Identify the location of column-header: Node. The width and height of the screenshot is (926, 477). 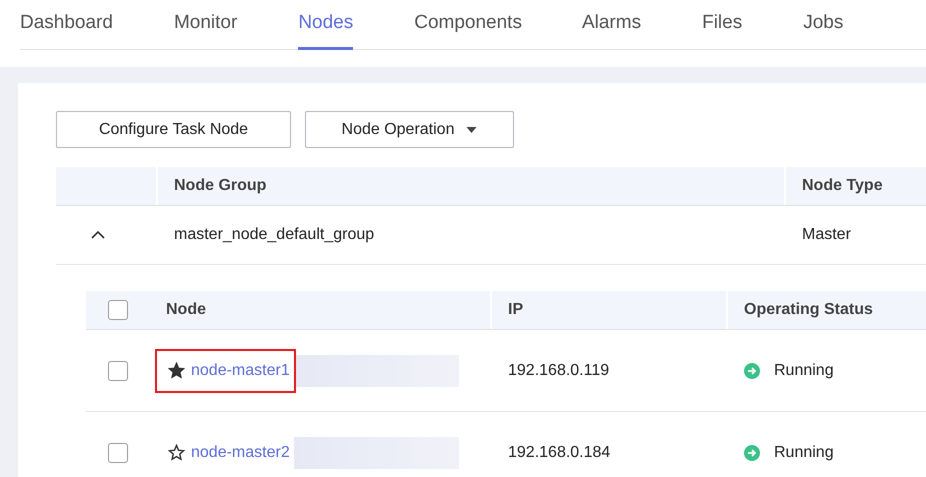
(186, 310).